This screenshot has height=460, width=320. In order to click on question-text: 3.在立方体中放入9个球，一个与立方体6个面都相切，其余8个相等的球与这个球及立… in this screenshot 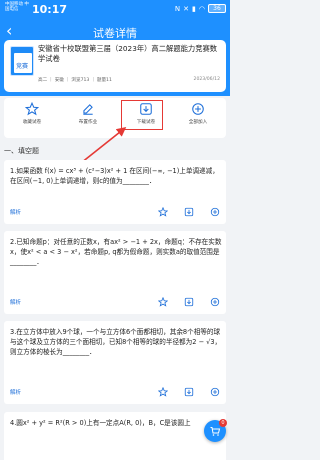, I will do `click(116, 342)`.